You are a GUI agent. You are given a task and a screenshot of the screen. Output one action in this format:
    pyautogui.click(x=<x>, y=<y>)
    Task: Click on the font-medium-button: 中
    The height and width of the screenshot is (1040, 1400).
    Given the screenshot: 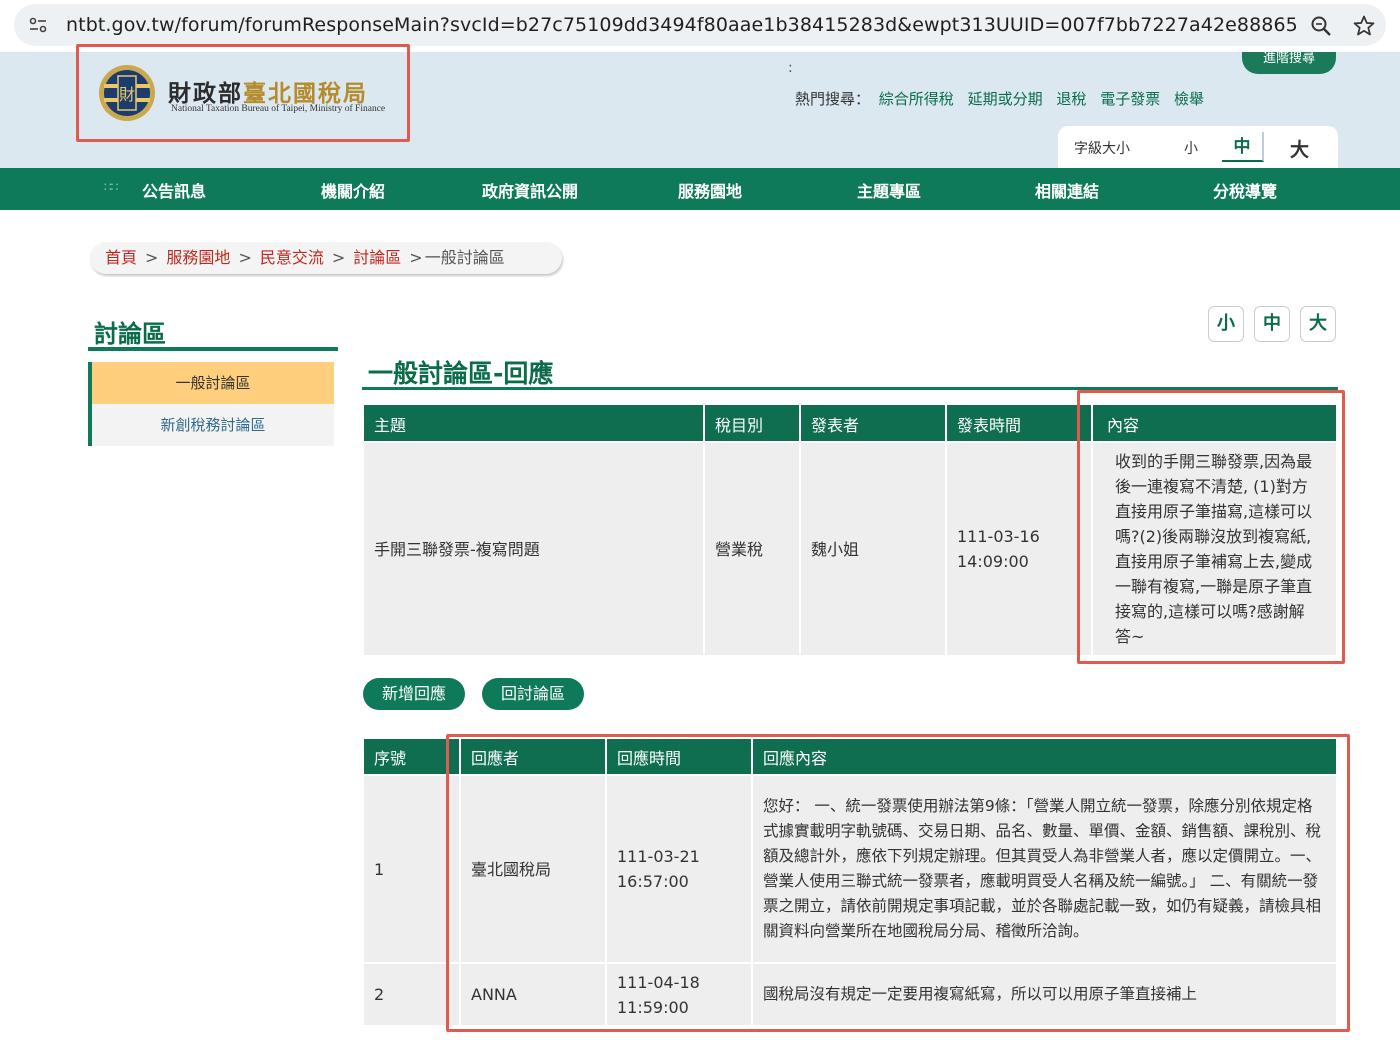 What is the action you would take?
    pyautogui.click(x=1243, y=147)
    